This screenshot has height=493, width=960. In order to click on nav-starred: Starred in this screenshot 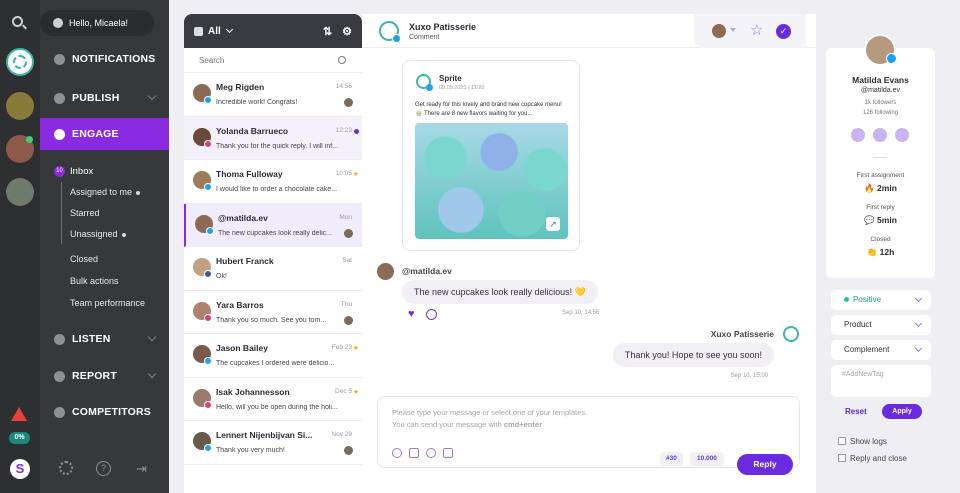, I will do `click(85, 213)`.